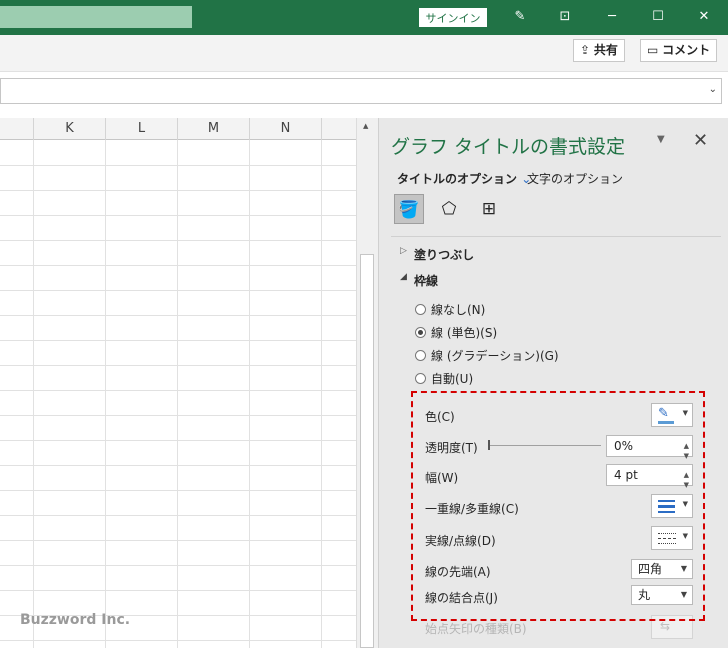 This screenshot has height=648, width=728. What do you see at coordinates (686, 50) in the screenshot?
I see `comment-label: コメント` at bounding box center [686, 50].